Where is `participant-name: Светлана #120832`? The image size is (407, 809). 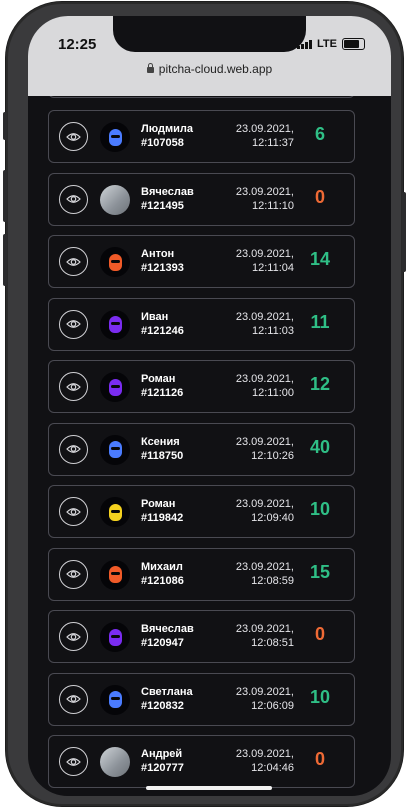
participant-name: Светлана #120832 is located at coordinates (167, 699).